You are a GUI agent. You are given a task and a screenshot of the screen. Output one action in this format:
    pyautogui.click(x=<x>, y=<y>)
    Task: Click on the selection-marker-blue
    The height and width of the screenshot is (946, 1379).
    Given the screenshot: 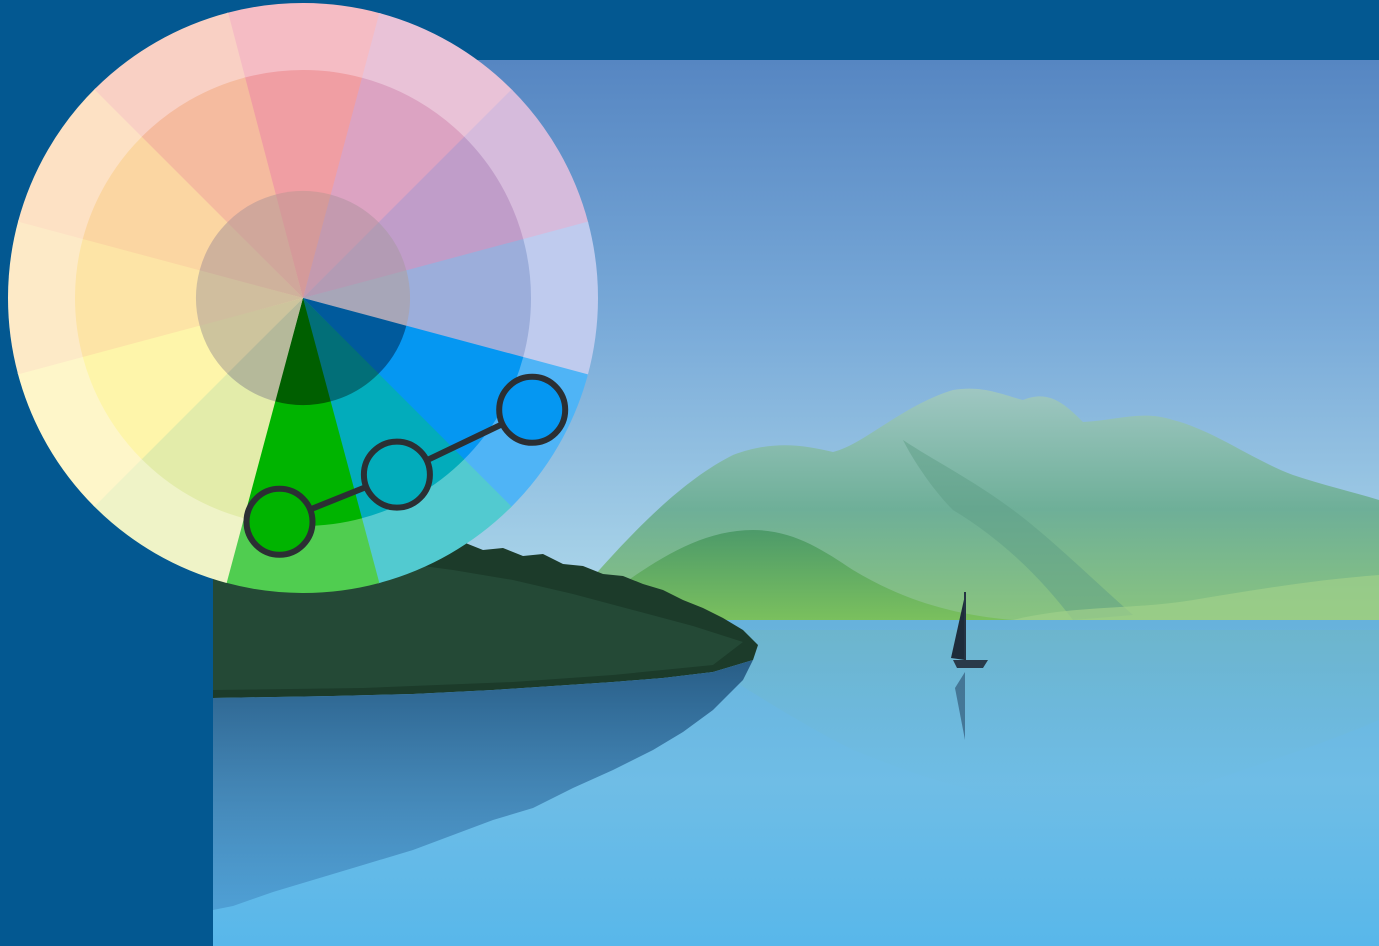 What is the action you would take?
    pyautogui.click(x=532, y=409)
    